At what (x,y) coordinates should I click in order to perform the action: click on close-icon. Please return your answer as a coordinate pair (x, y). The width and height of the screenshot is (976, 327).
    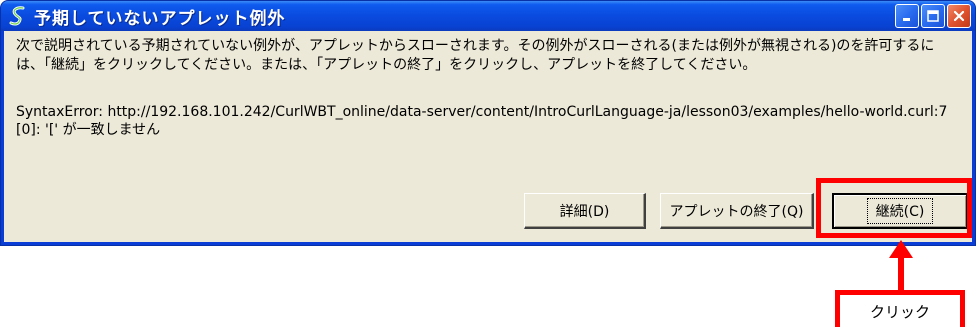
    Looking at the image, I should click on (959, 16).